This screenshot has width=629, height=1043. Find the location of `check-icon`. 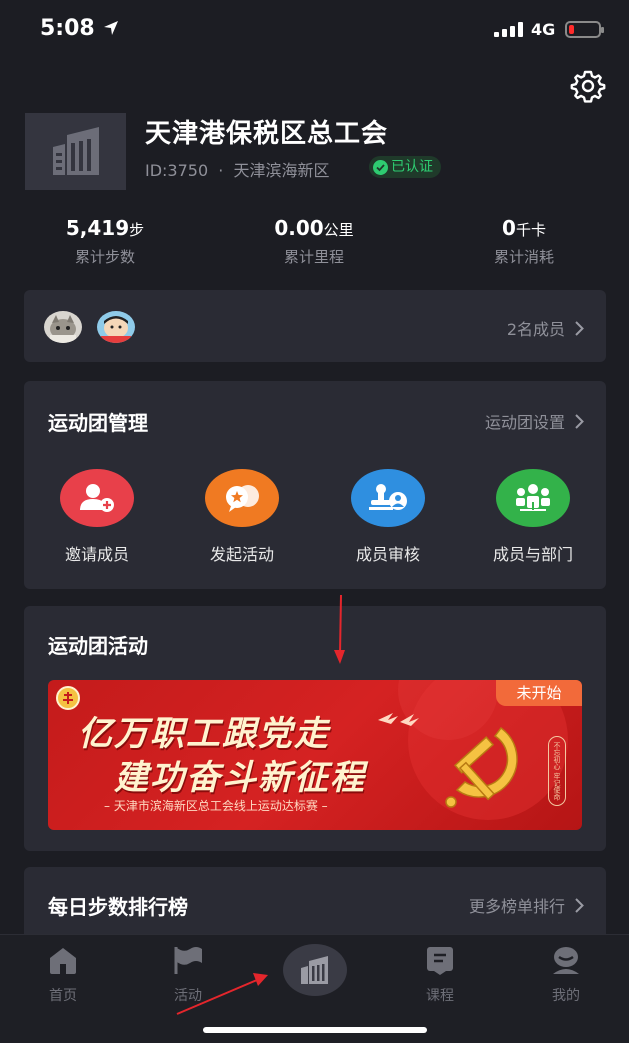

check-icon is located at coordinates (380, 167).